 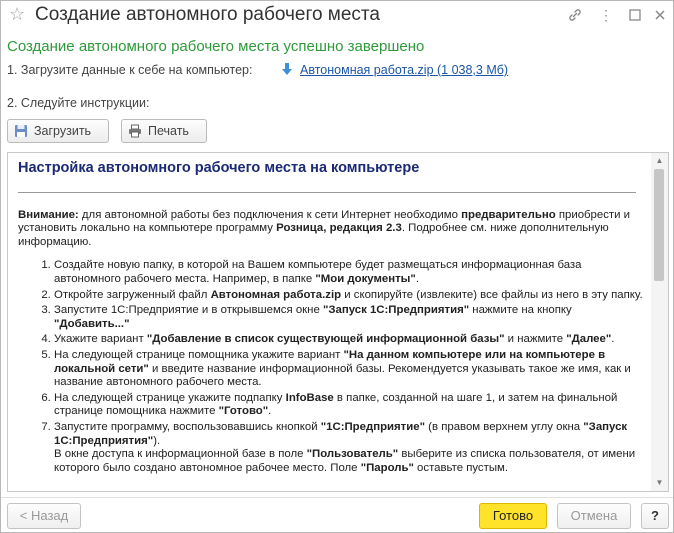 What do you see at coordinates (337, 497) in the screenshot?
I see `footer-divider` at bounding box center [337, 497].